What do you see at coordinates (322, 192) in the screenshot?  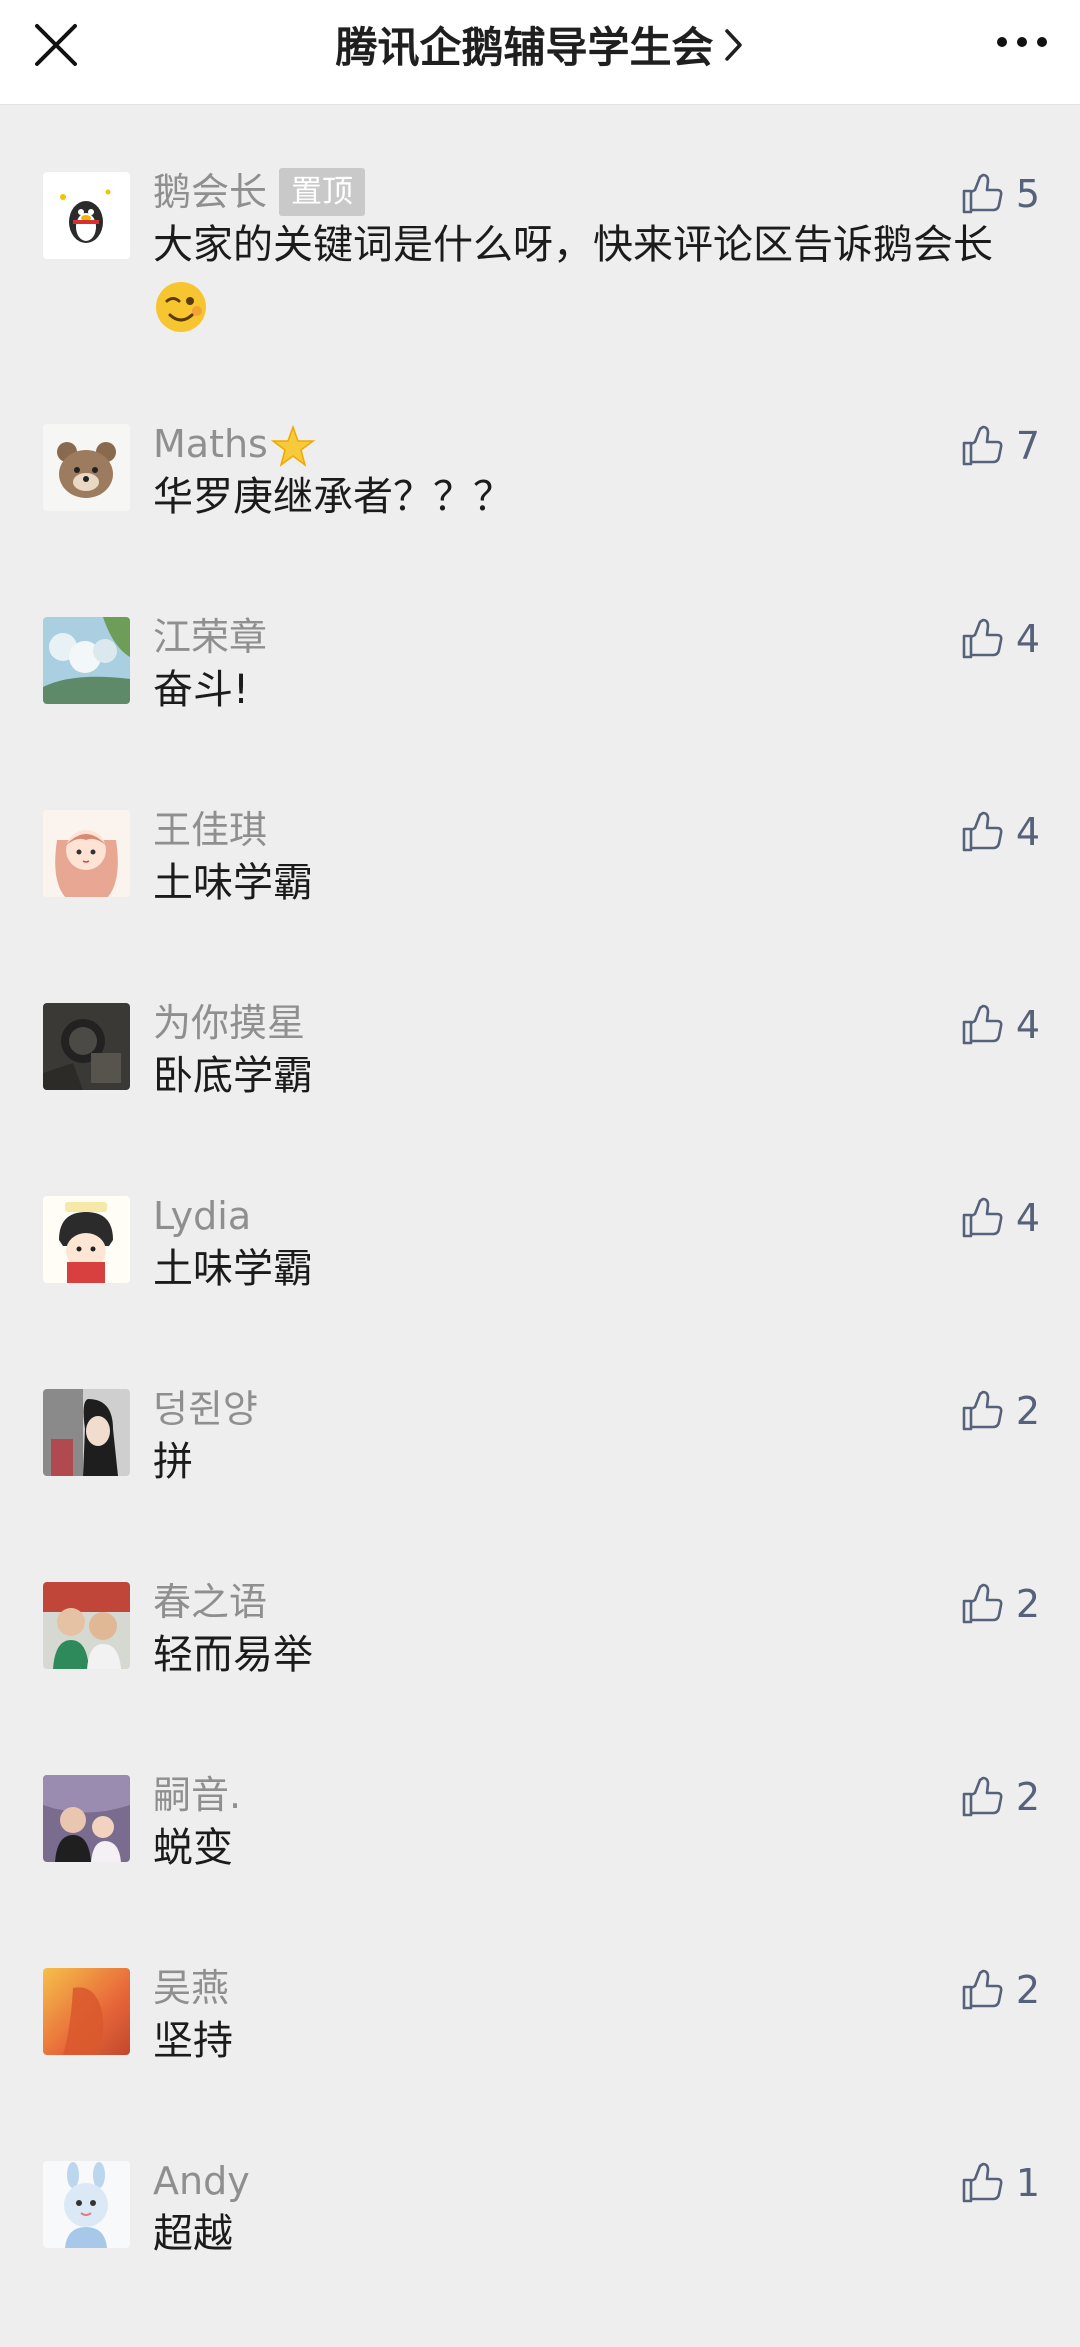 I see `pinned-badge: 置顶` at bounding box center [322, 192].